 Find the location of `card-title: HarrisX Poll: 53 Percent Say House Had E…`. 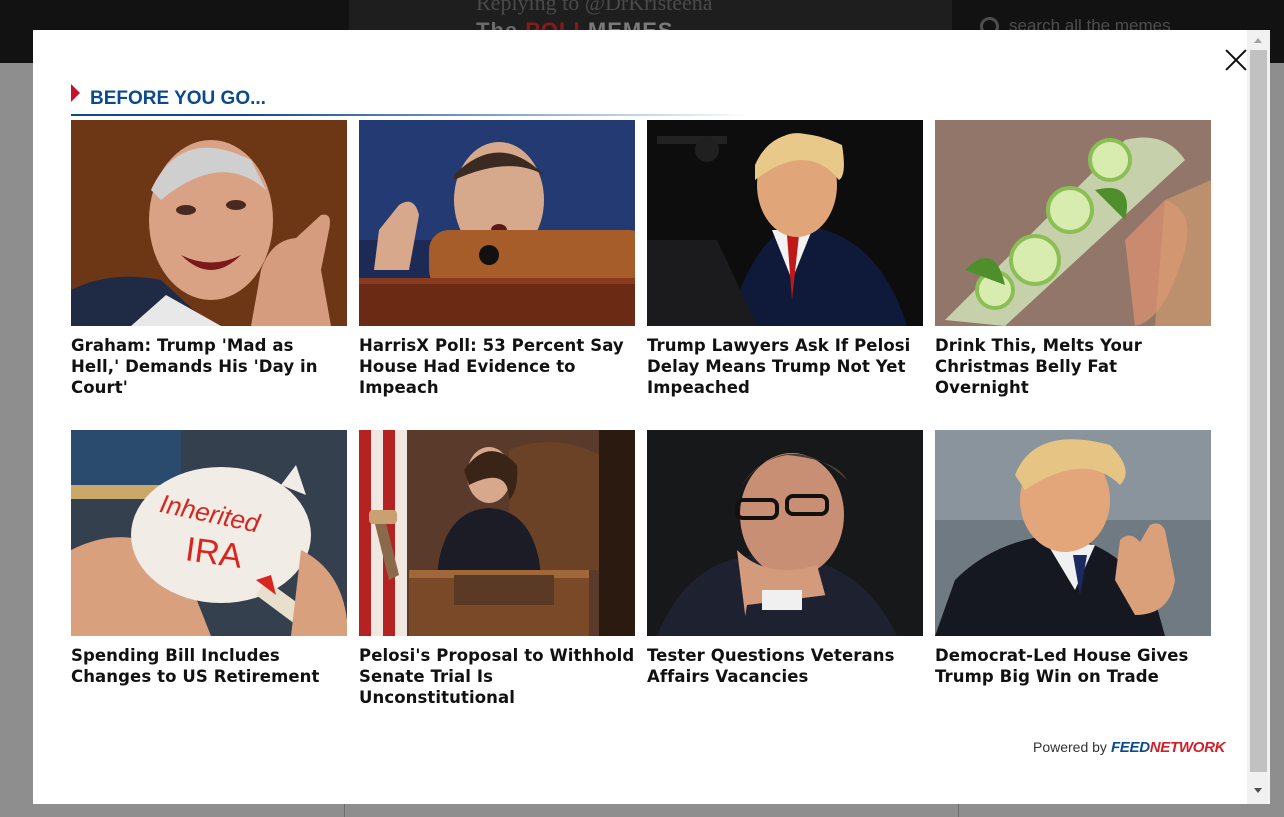

card-title: HarrisX Poll: 53 Percent Say House Had E… is located at coordinates (497, 366).